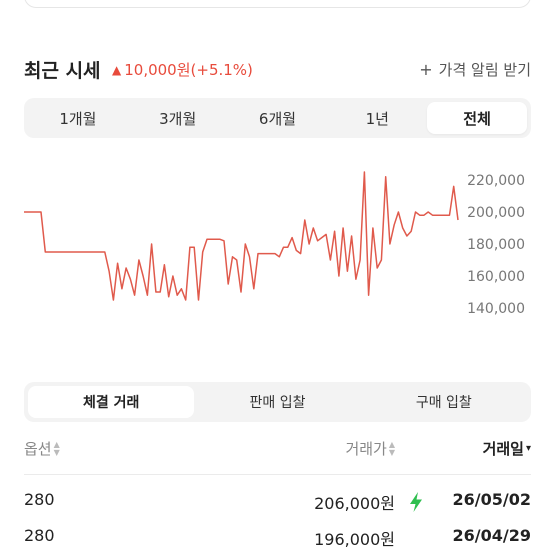  What do you see at coordinates (528, 448) in the screenshot?
I see `sort-descending-icon: ▾` at bounding box center [528, 448].